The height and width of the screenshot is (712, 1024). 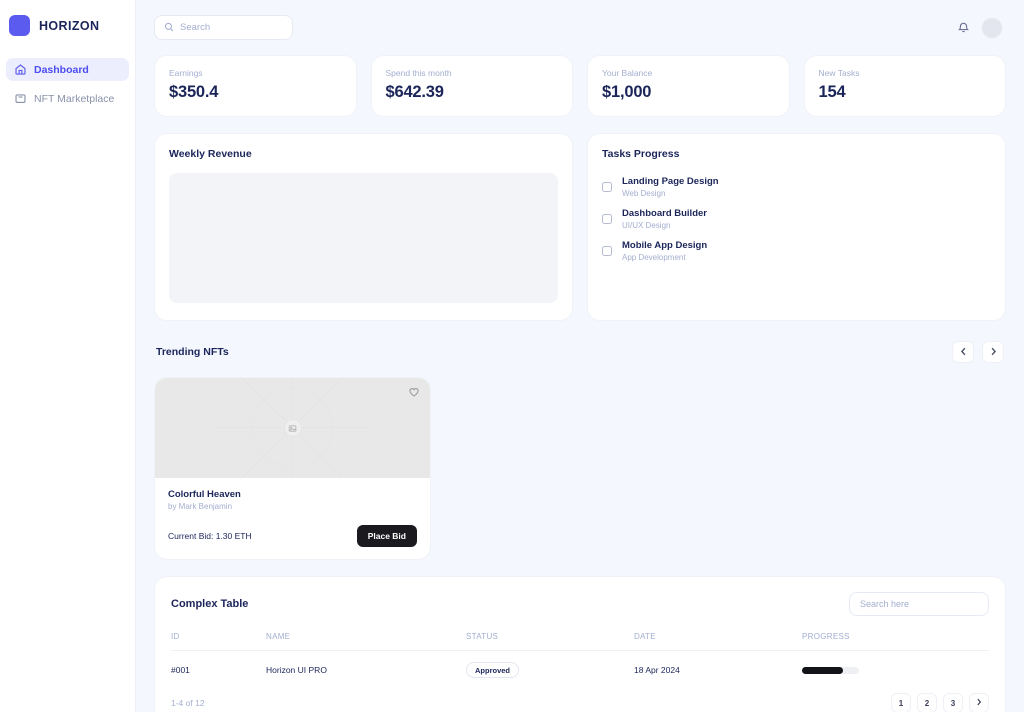 What do you see at coordinates (963, 27) in the screenshot?
I see `bell-icon` at bounding box center [963, 27].